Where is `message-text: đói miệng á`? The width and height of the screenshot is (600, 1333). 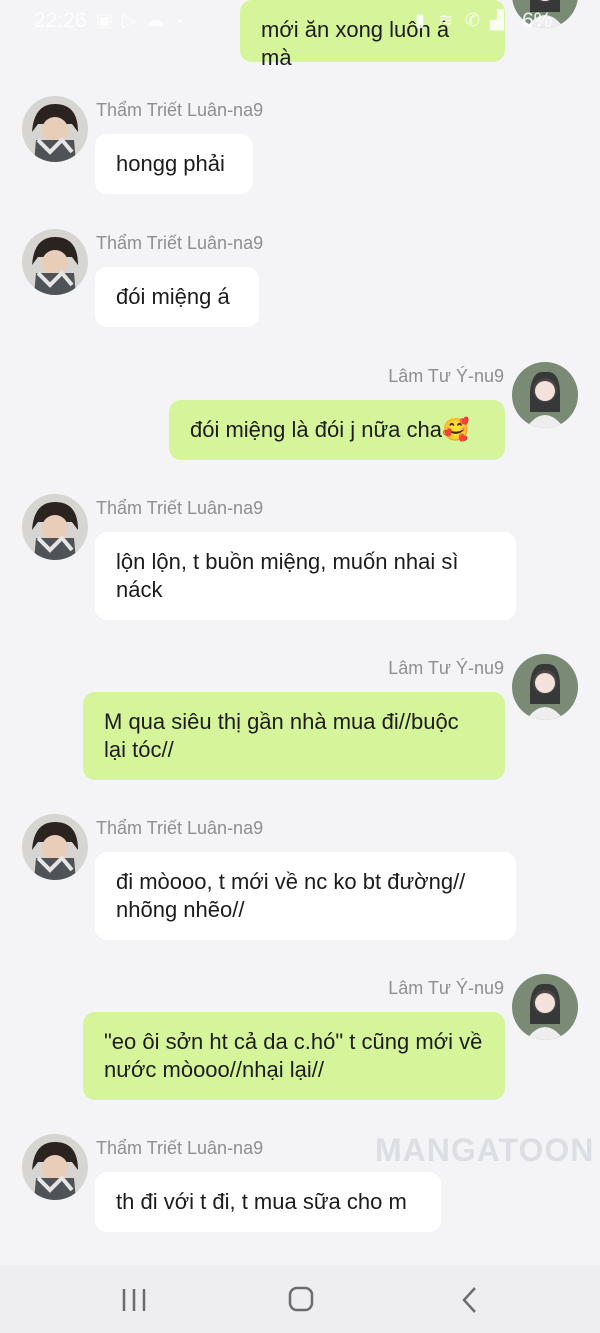
message-text: đói miệng á is located at coordinates (173, 296).